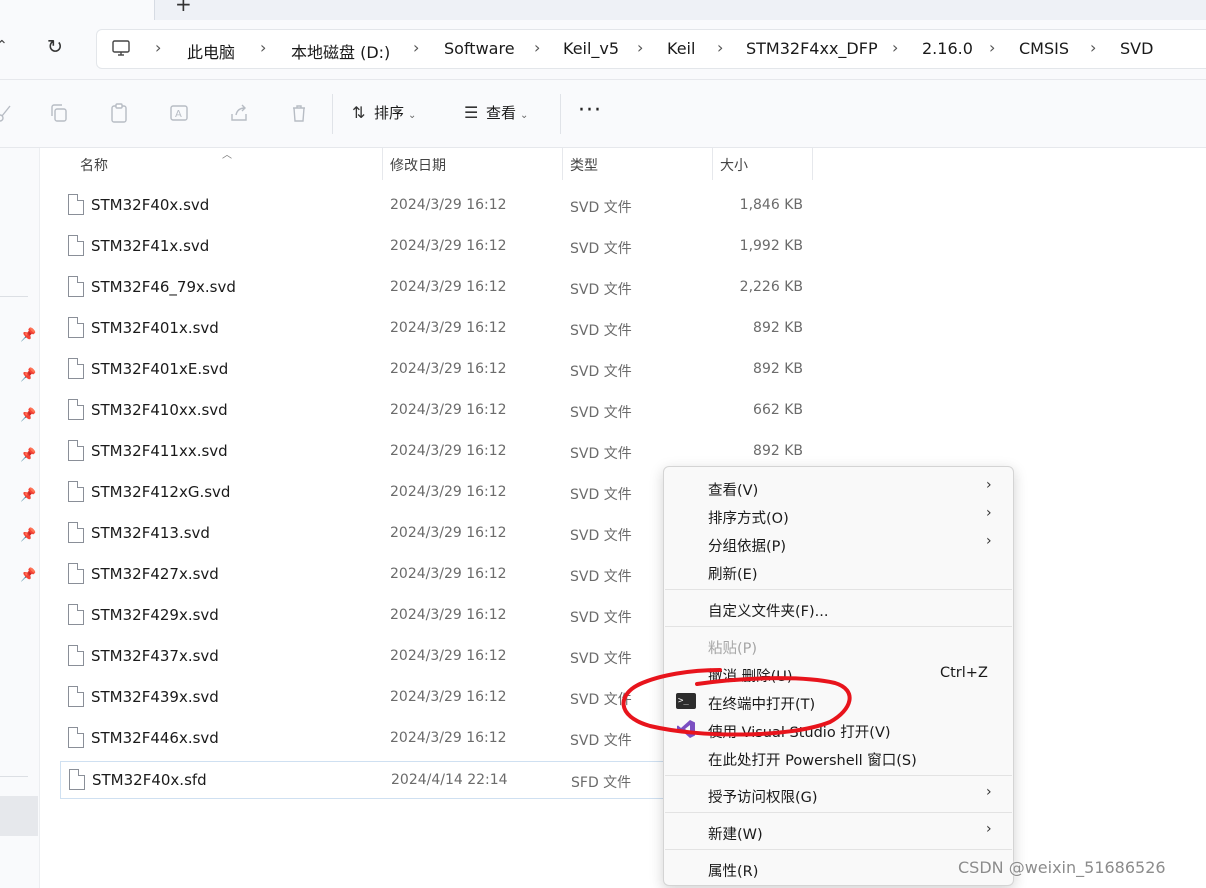 This screenshot has width=1206, height=888. What do you see at coordinates (838, 775) in the screenshot?
I see `menu-separator` at bounding box center [838, 775].